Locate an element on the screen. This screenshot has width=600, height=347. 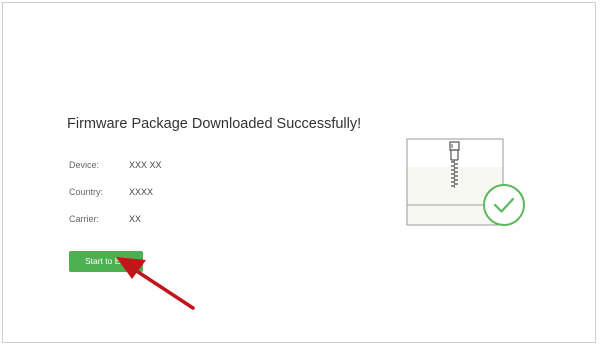
device-label: Device: is located at coordinates (84, 165).